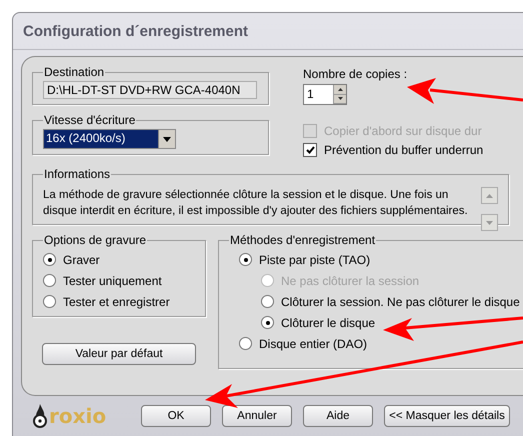  Describe the element at coordinates (404, 149) in the screenshot. I see `checkbox-label: Prévention du buffer underrun` at that location.